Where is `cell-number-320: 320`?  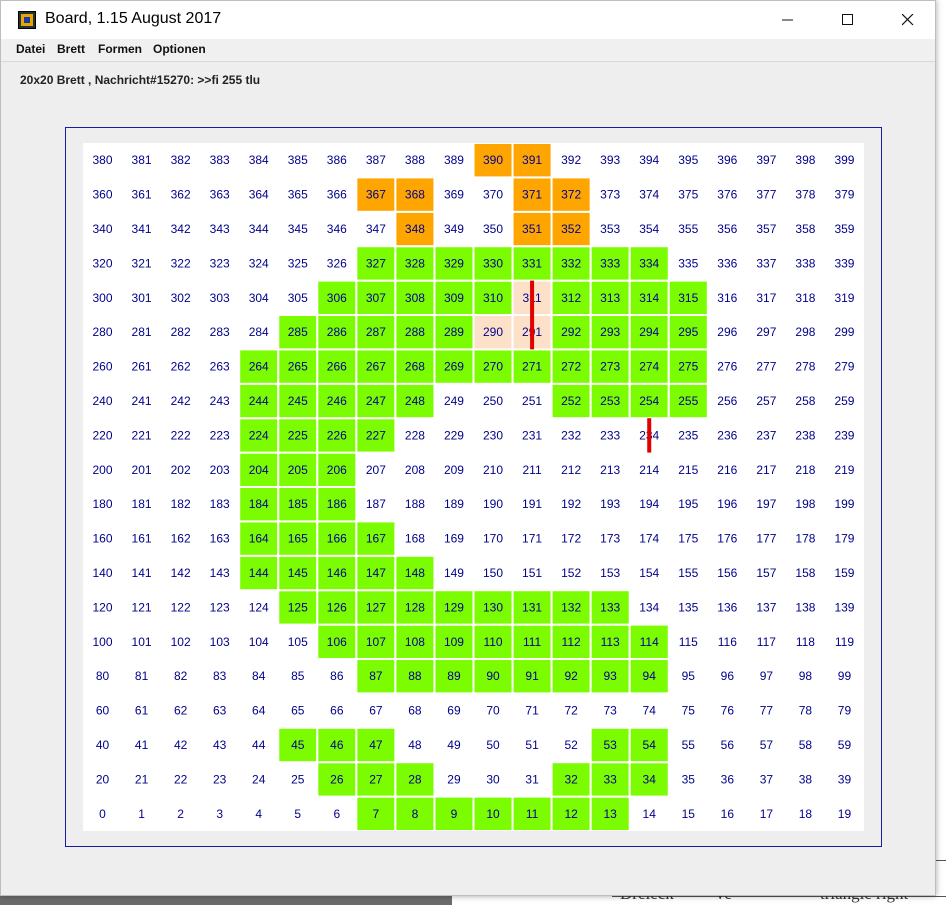 cell-number-320: 320 is located at coordinates (103, 263).